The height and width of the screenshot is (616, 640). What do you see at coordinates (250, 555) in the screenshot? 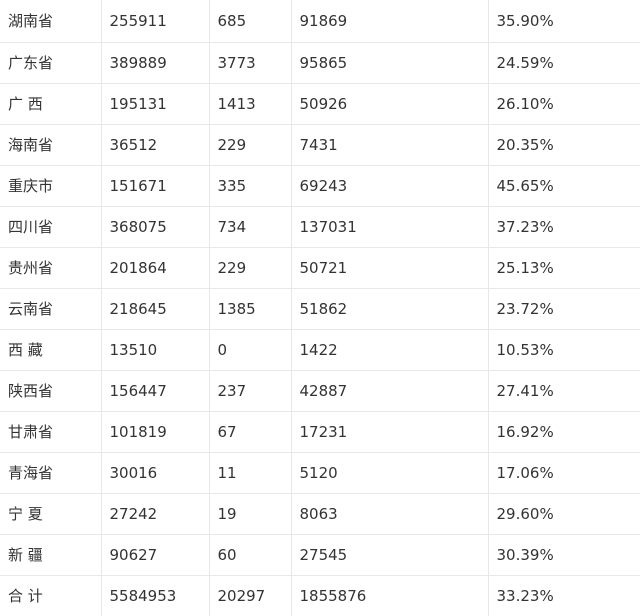
I see `value-cell: 60` at bounding box center [250, 555].